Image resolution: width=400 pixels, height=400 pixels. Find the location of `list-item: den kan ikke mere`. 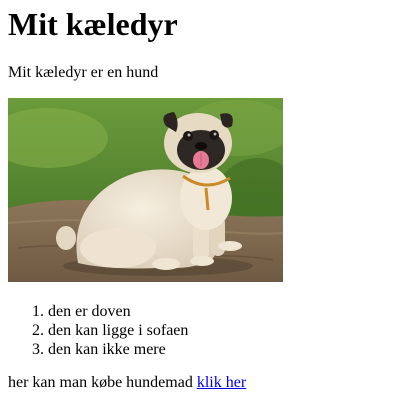

list-item: den kan ikke mere is located at coordinates (118, 349).